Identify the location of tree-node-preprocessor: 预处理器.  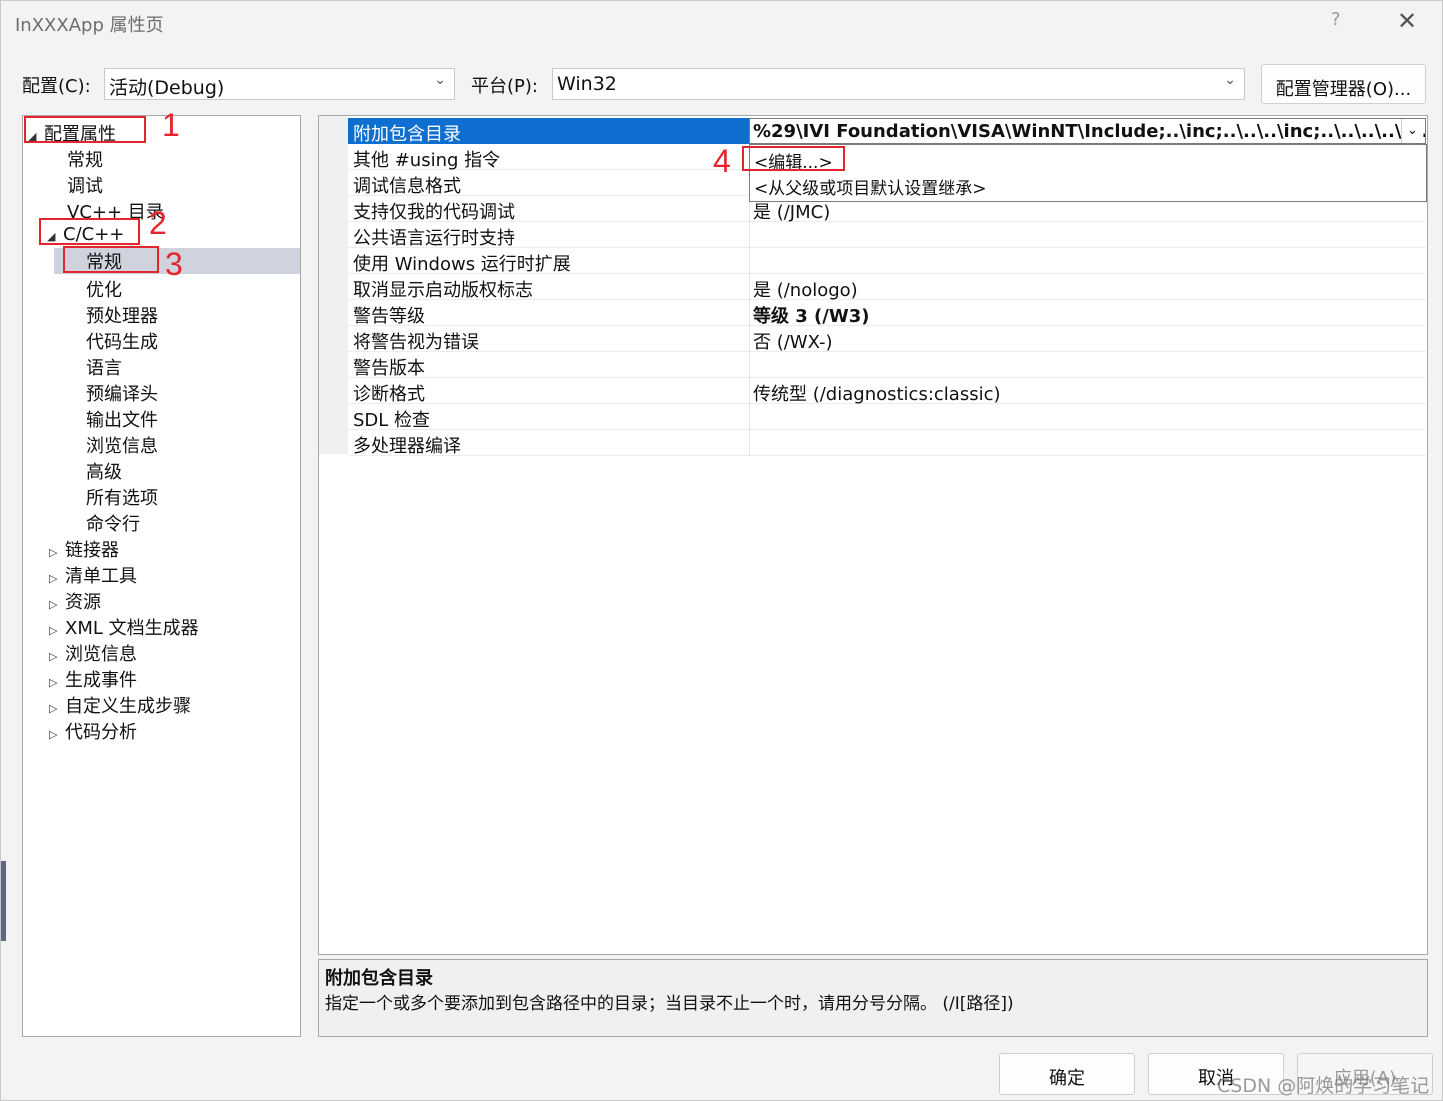
(122, 315).